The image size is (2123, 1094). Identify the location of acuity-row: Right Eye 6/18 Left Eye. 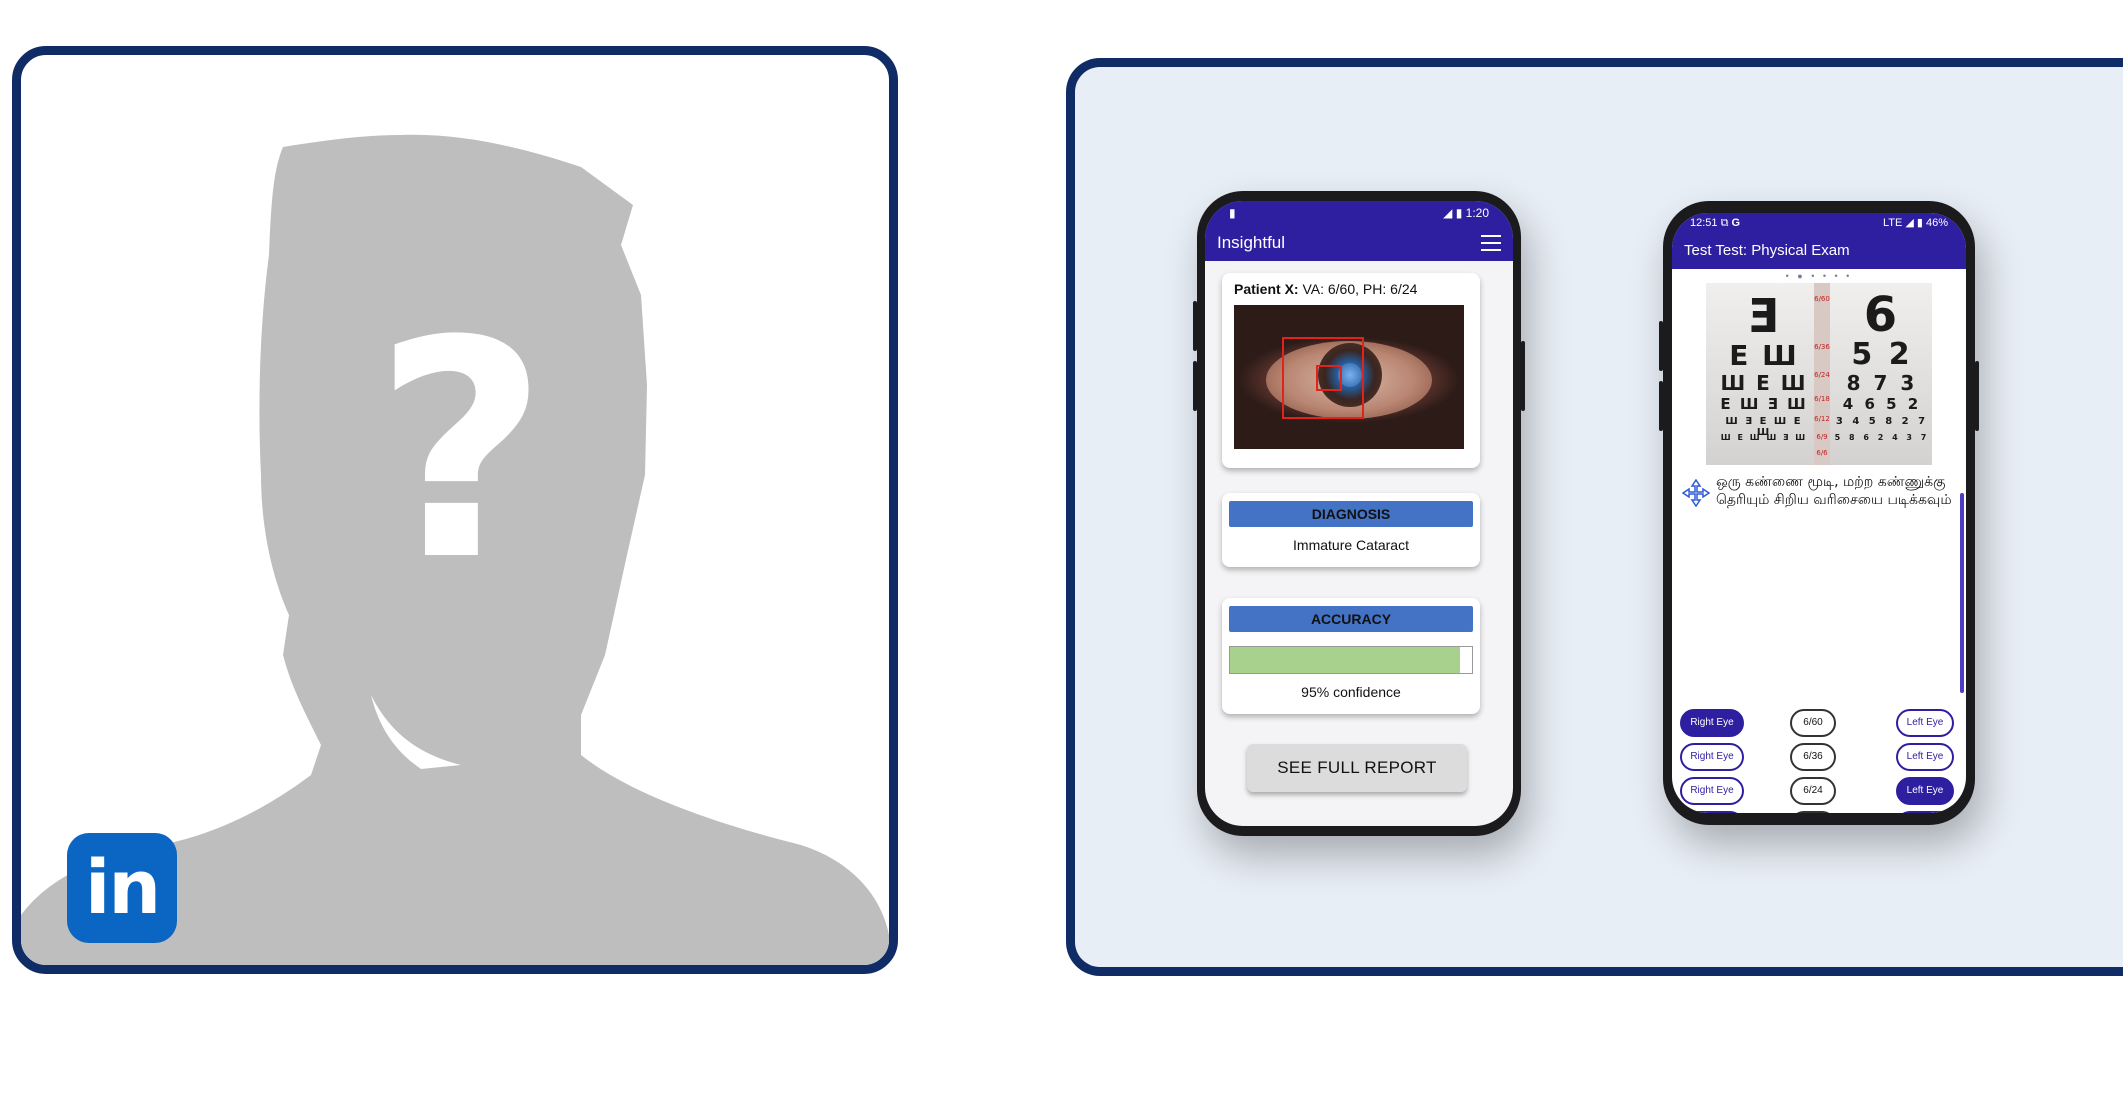
(1820, 812).